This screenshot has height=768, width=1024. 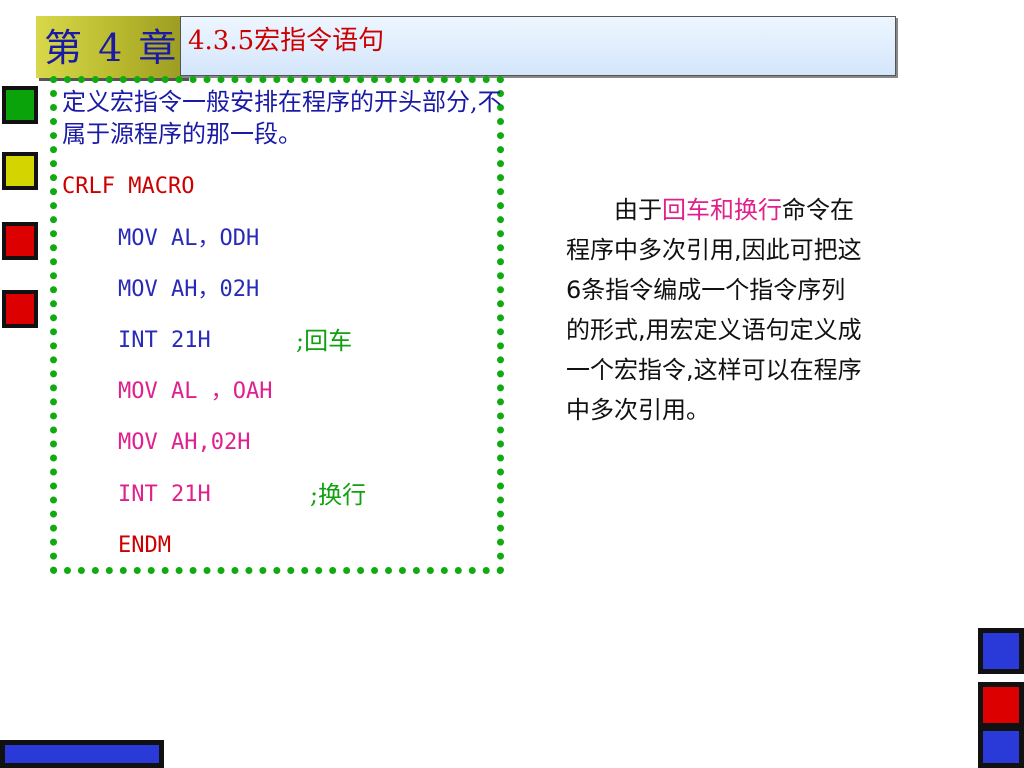 I want to click on yellow-nav-square, so click(x=20, y=171).